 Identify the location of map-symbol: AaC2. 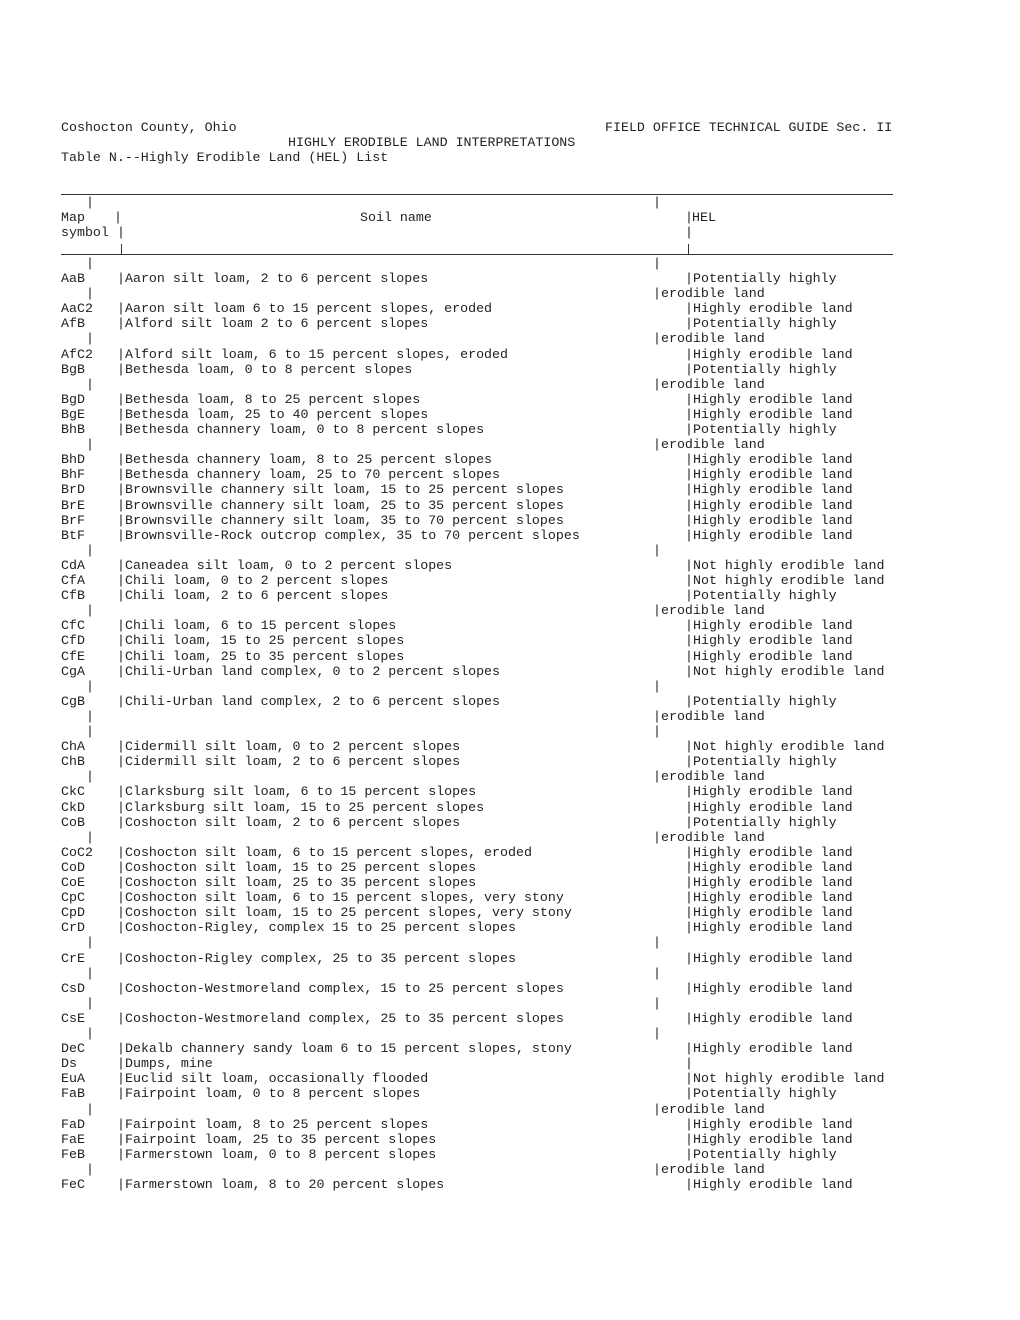
(77, 308).